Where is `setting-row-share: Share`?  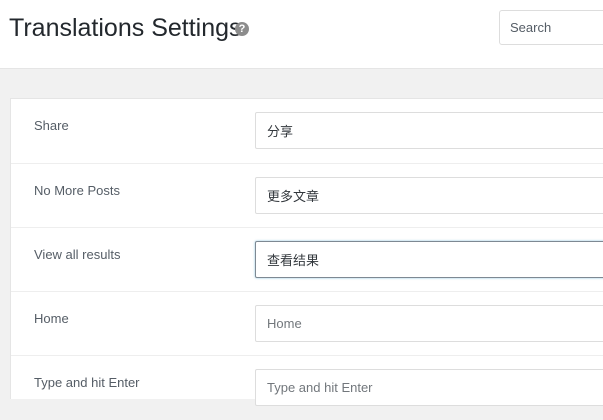
setting-row-share: Share is located at coordinates (307, 131).